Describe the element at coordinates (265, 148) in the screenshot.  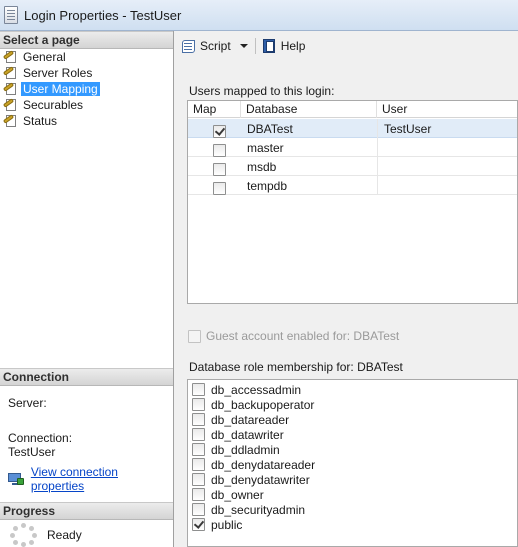
I see `database-cell: master` at that location.